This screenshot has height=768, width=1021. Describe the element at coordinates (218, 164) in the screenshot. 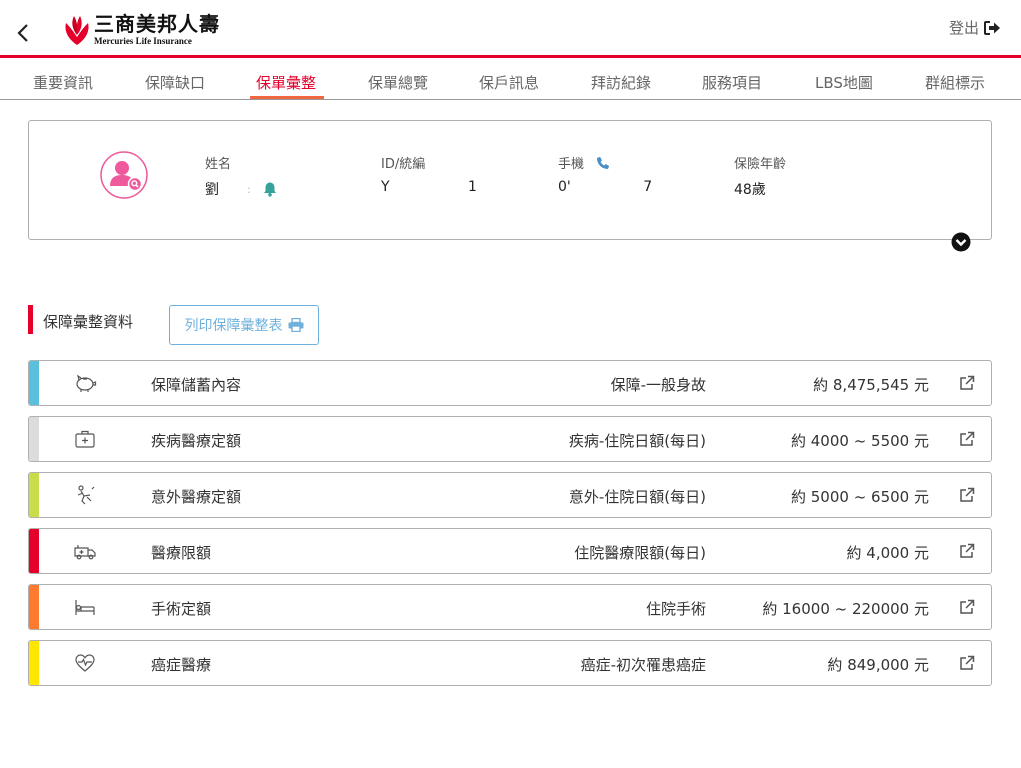

I see `name-label: 姓名` at that location.